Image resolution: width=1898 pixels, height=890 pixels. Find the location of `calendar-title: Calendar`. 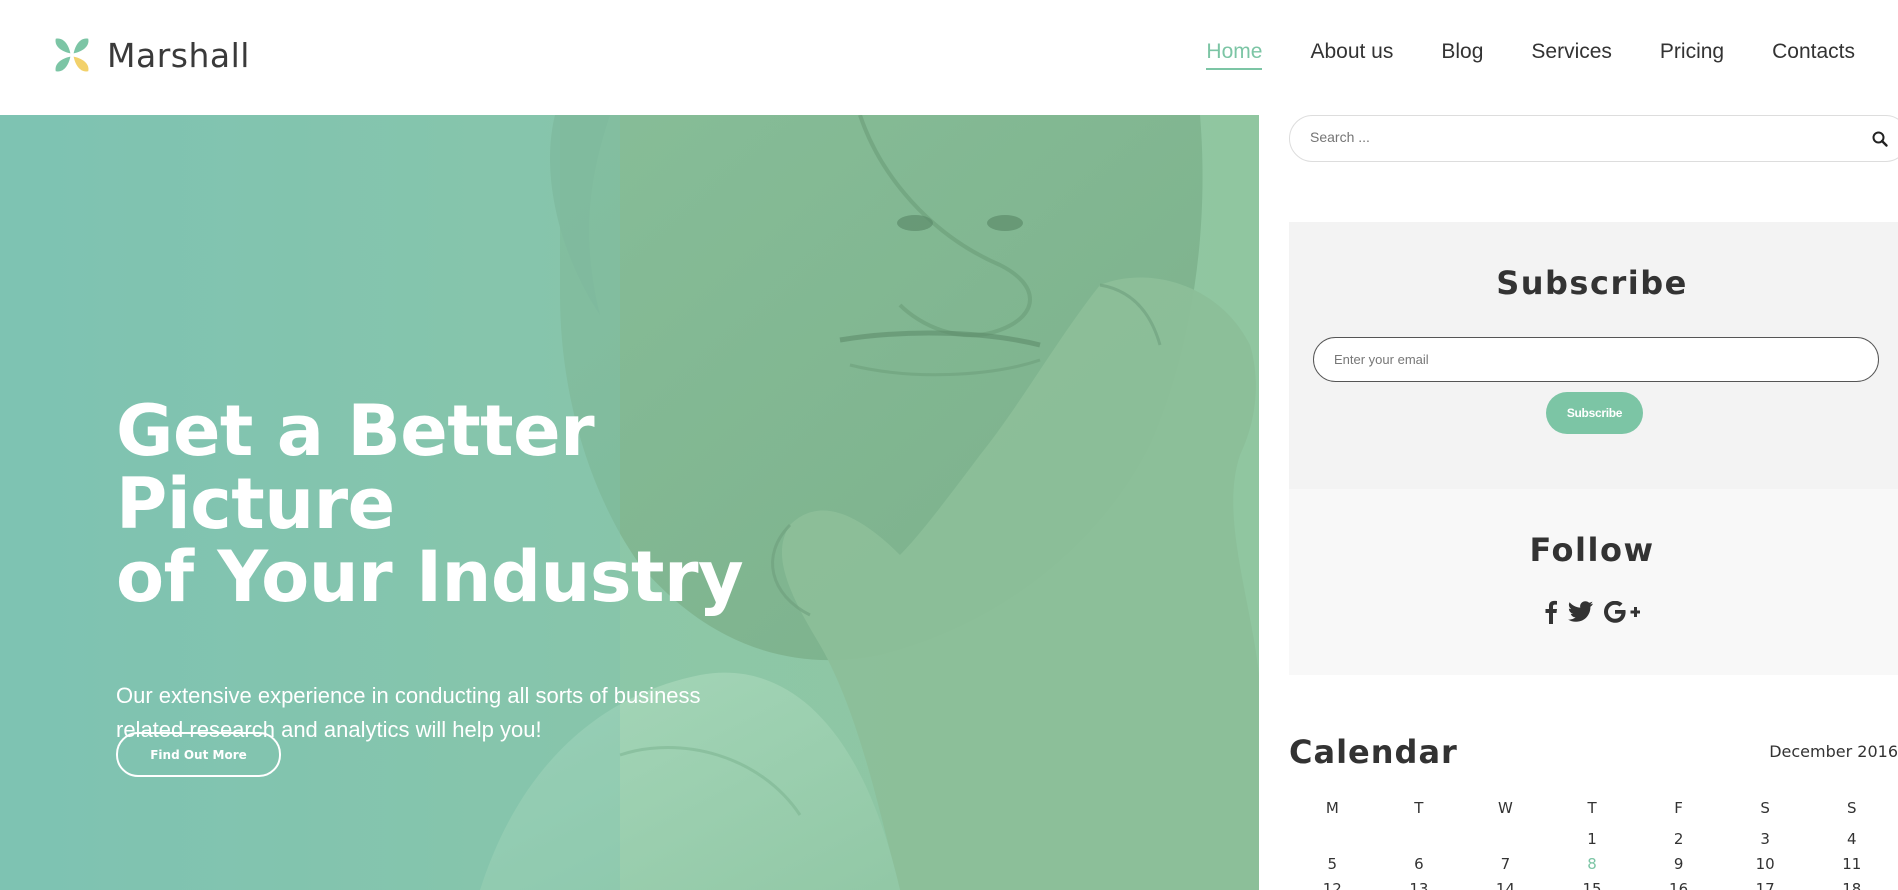

calendar-title: Calendar is located at coordinates (1373, 752).